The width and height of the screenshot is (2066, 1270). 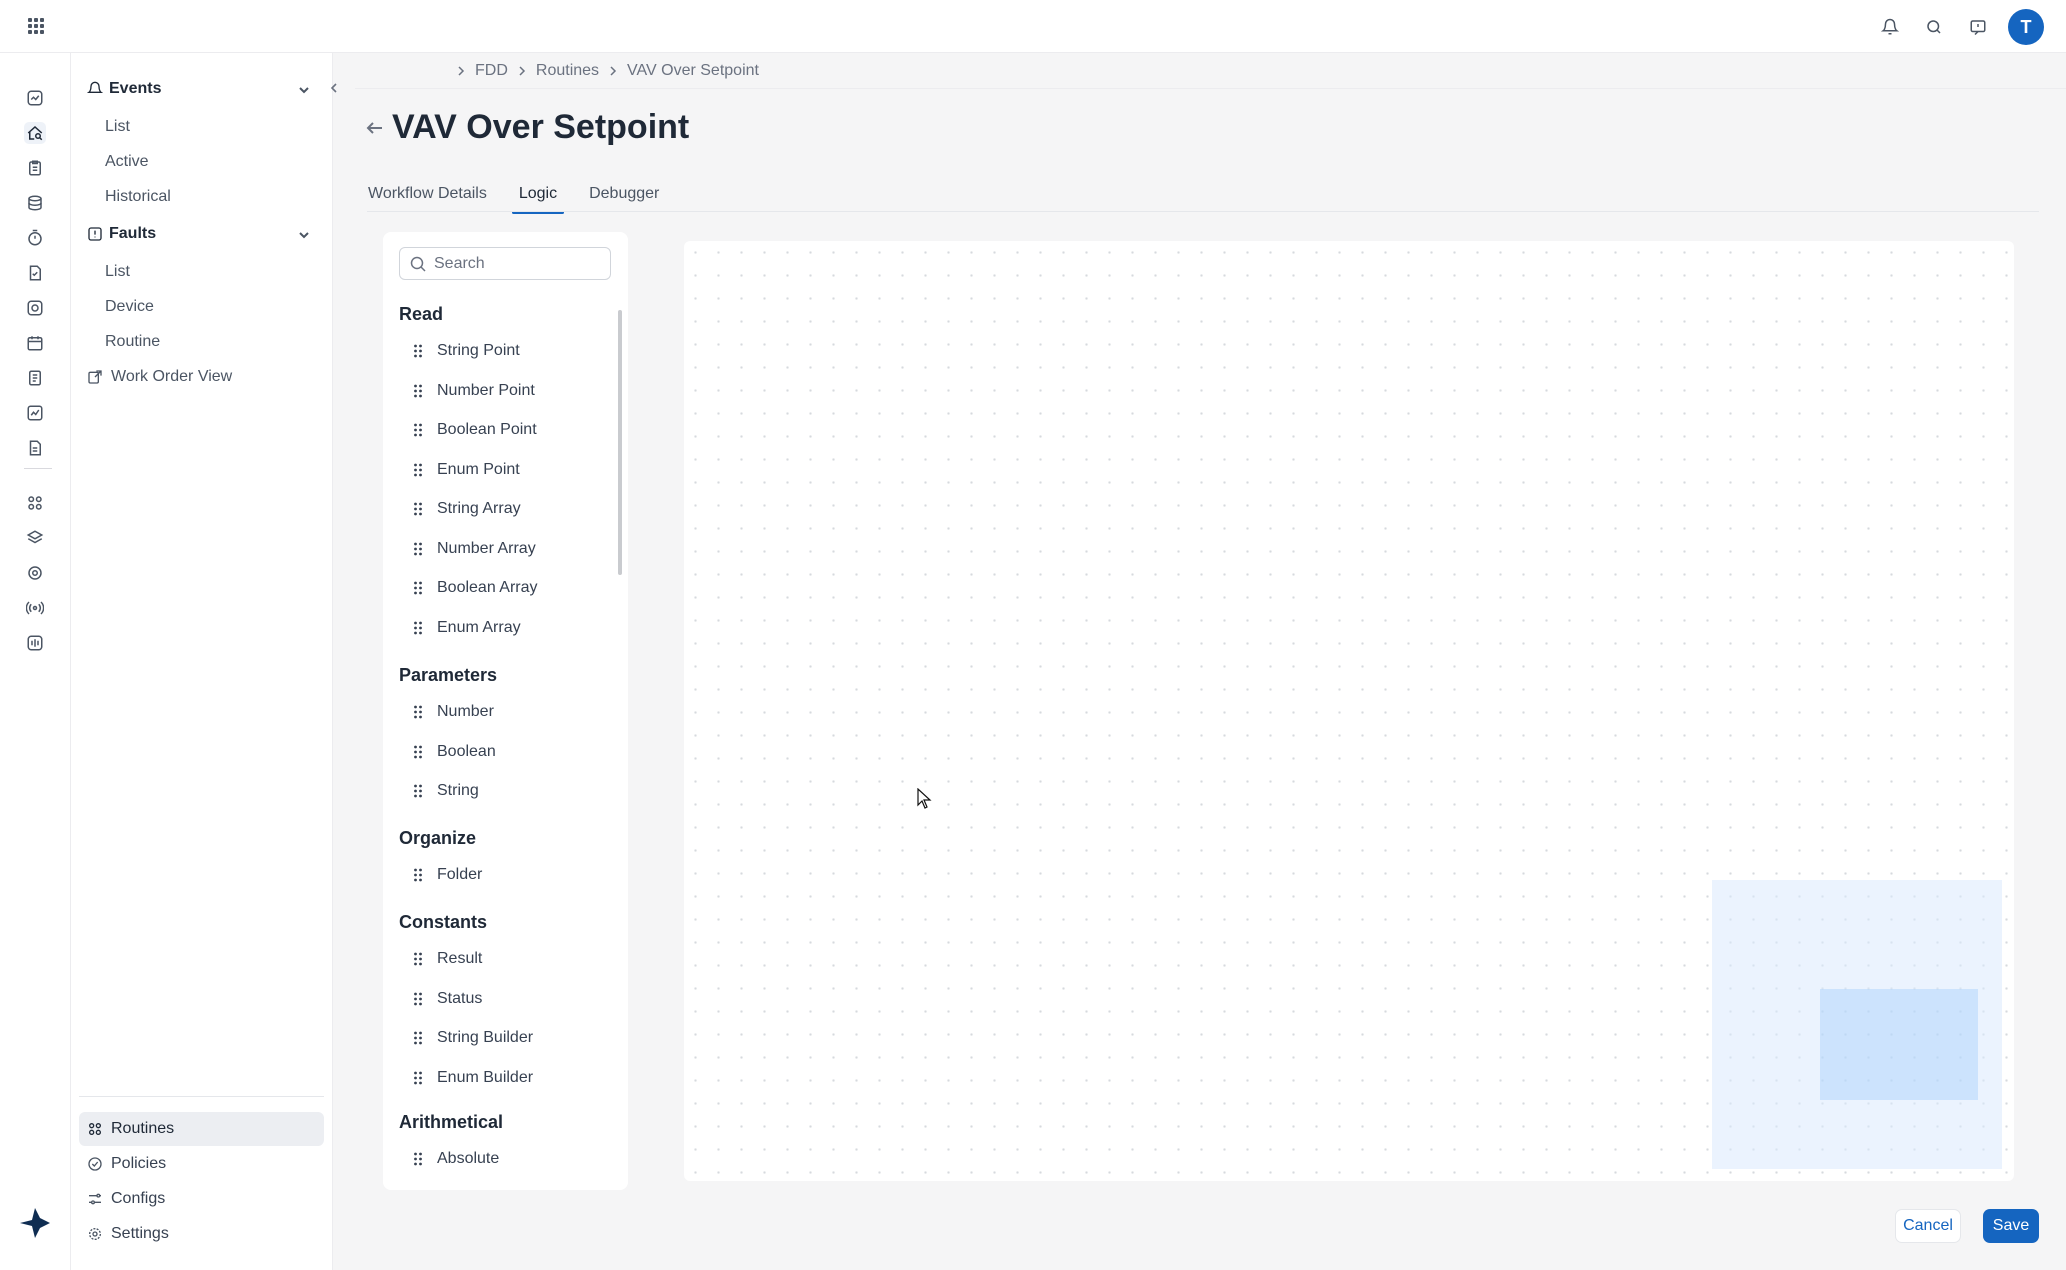 What do you see at coordinates (491, 71) in the screenshot?
I see `breadcrumb-fdd: FDD` at bounding box center [491, 71].